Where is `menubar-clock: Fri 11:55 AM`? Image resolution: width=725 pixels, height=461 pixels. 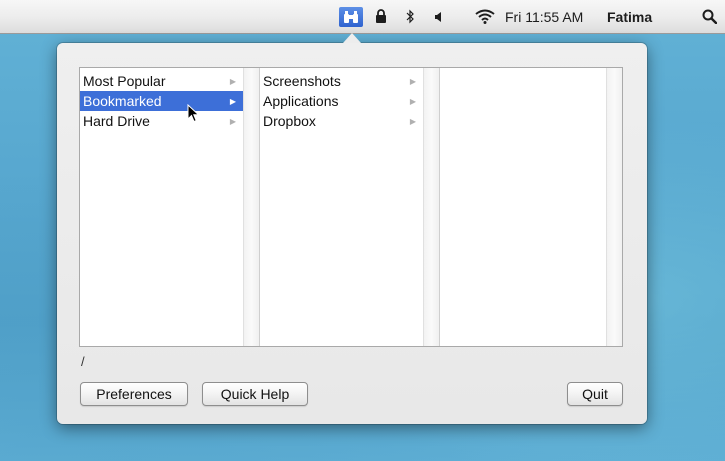 menubar-clock: Fri 11:55 AM is located at coordinates (550, 16).